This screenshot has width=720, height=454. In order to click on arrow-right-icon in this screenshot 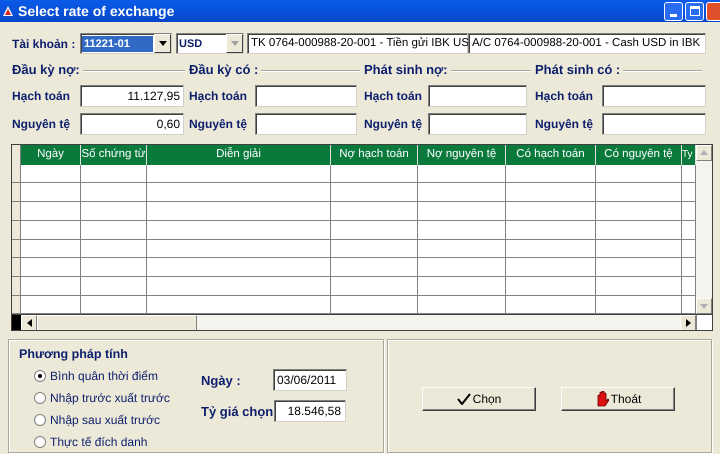, I will do `click(688, 322)`.